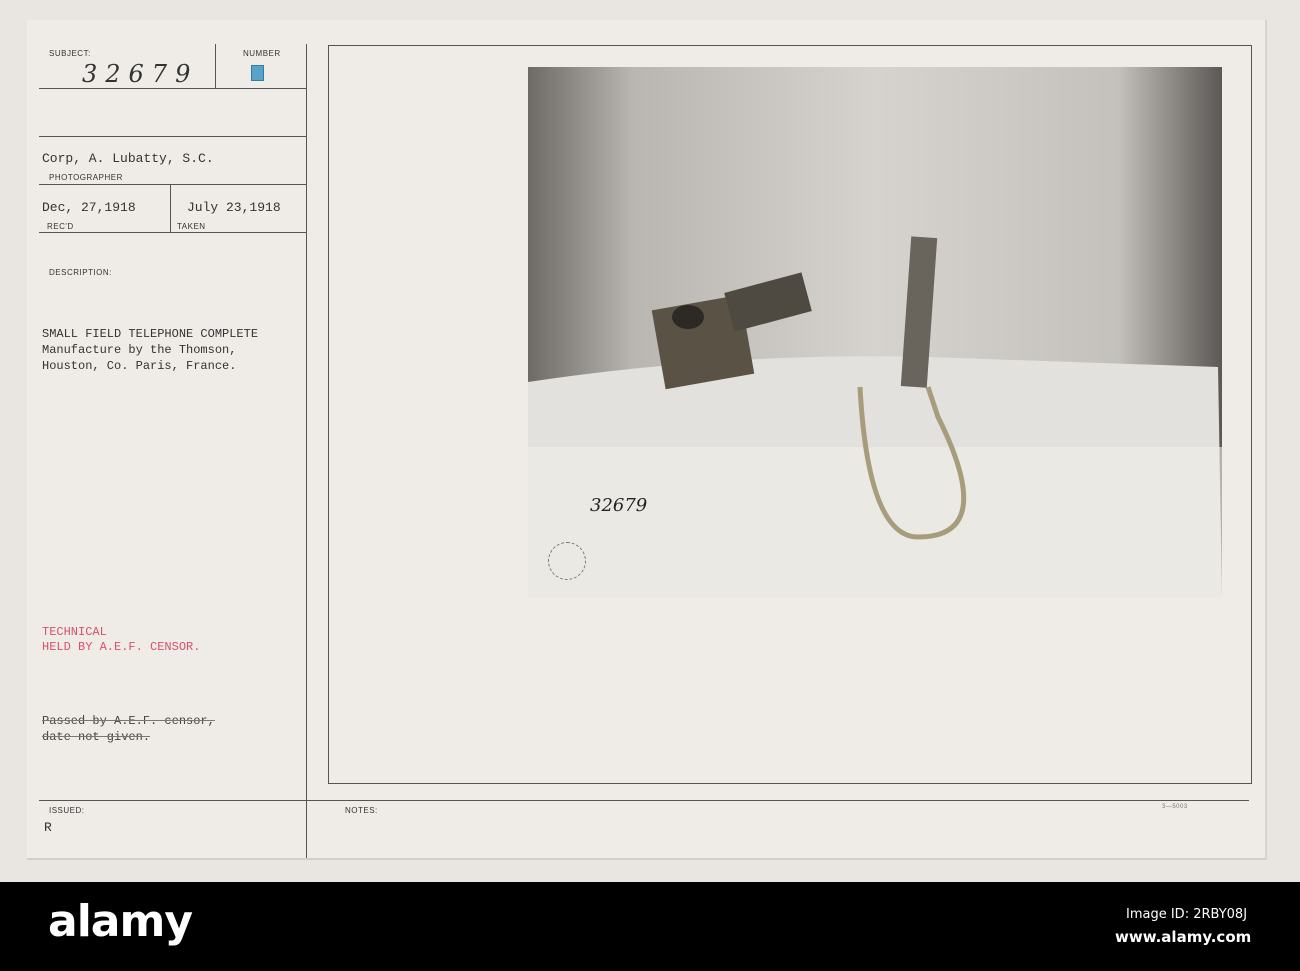 The height and width of the screenshot is (971, 1300). Describe the element at coordinates (128, 729) in the screenshot. I see `passed-note: Passed by A.E.F. censor, date not given.` at that location.